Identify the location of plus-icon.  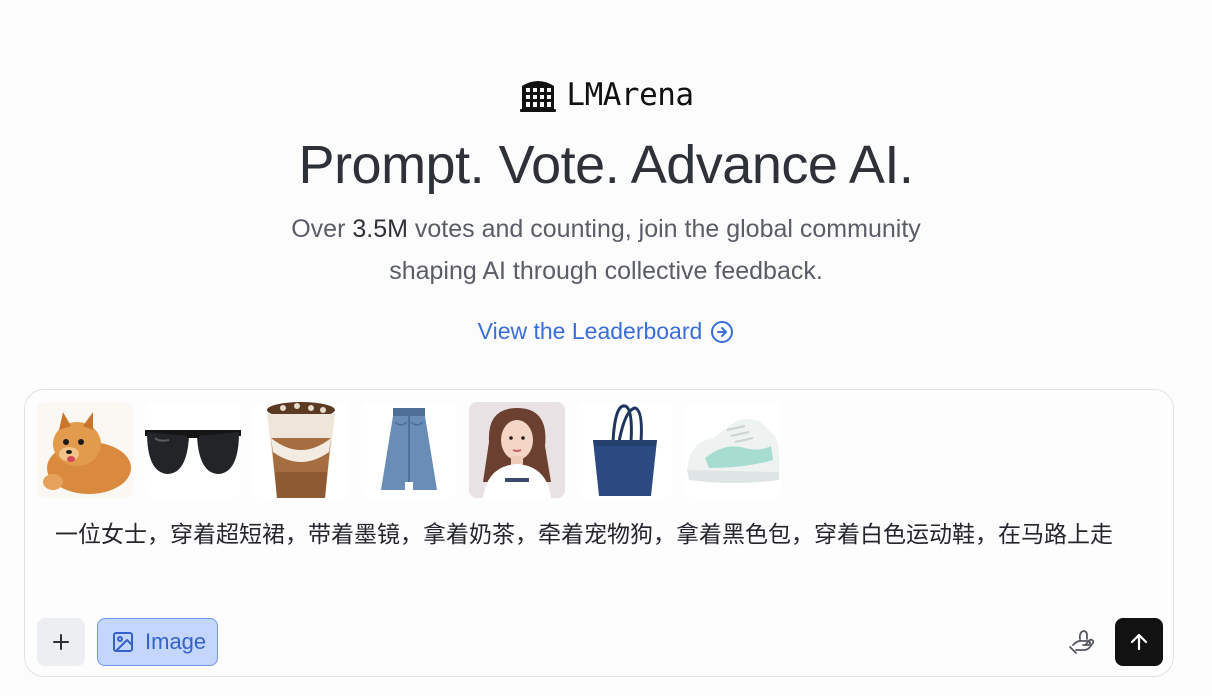
(61, 642).